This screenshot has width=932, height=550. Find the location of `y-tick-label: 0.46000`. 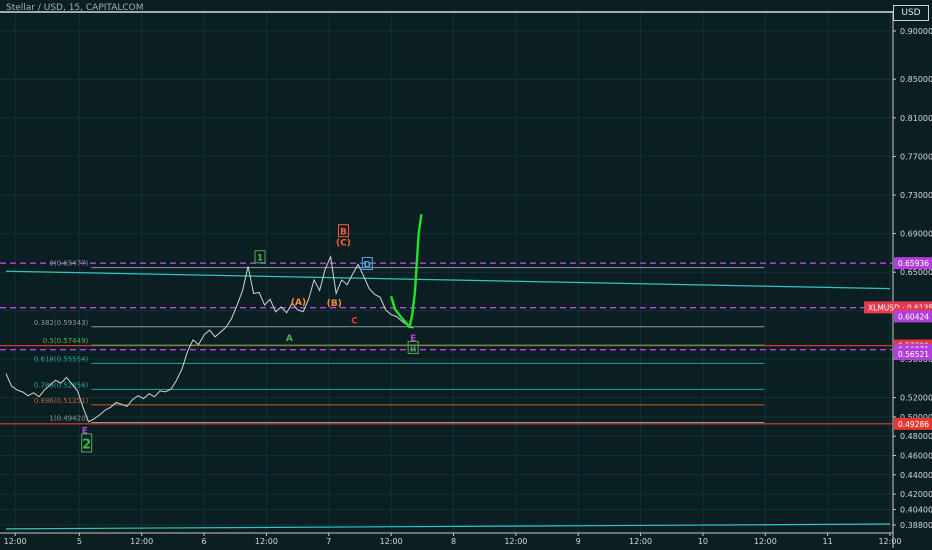

y-tick-label: 0.46000 is located at coordinates (916, 456).